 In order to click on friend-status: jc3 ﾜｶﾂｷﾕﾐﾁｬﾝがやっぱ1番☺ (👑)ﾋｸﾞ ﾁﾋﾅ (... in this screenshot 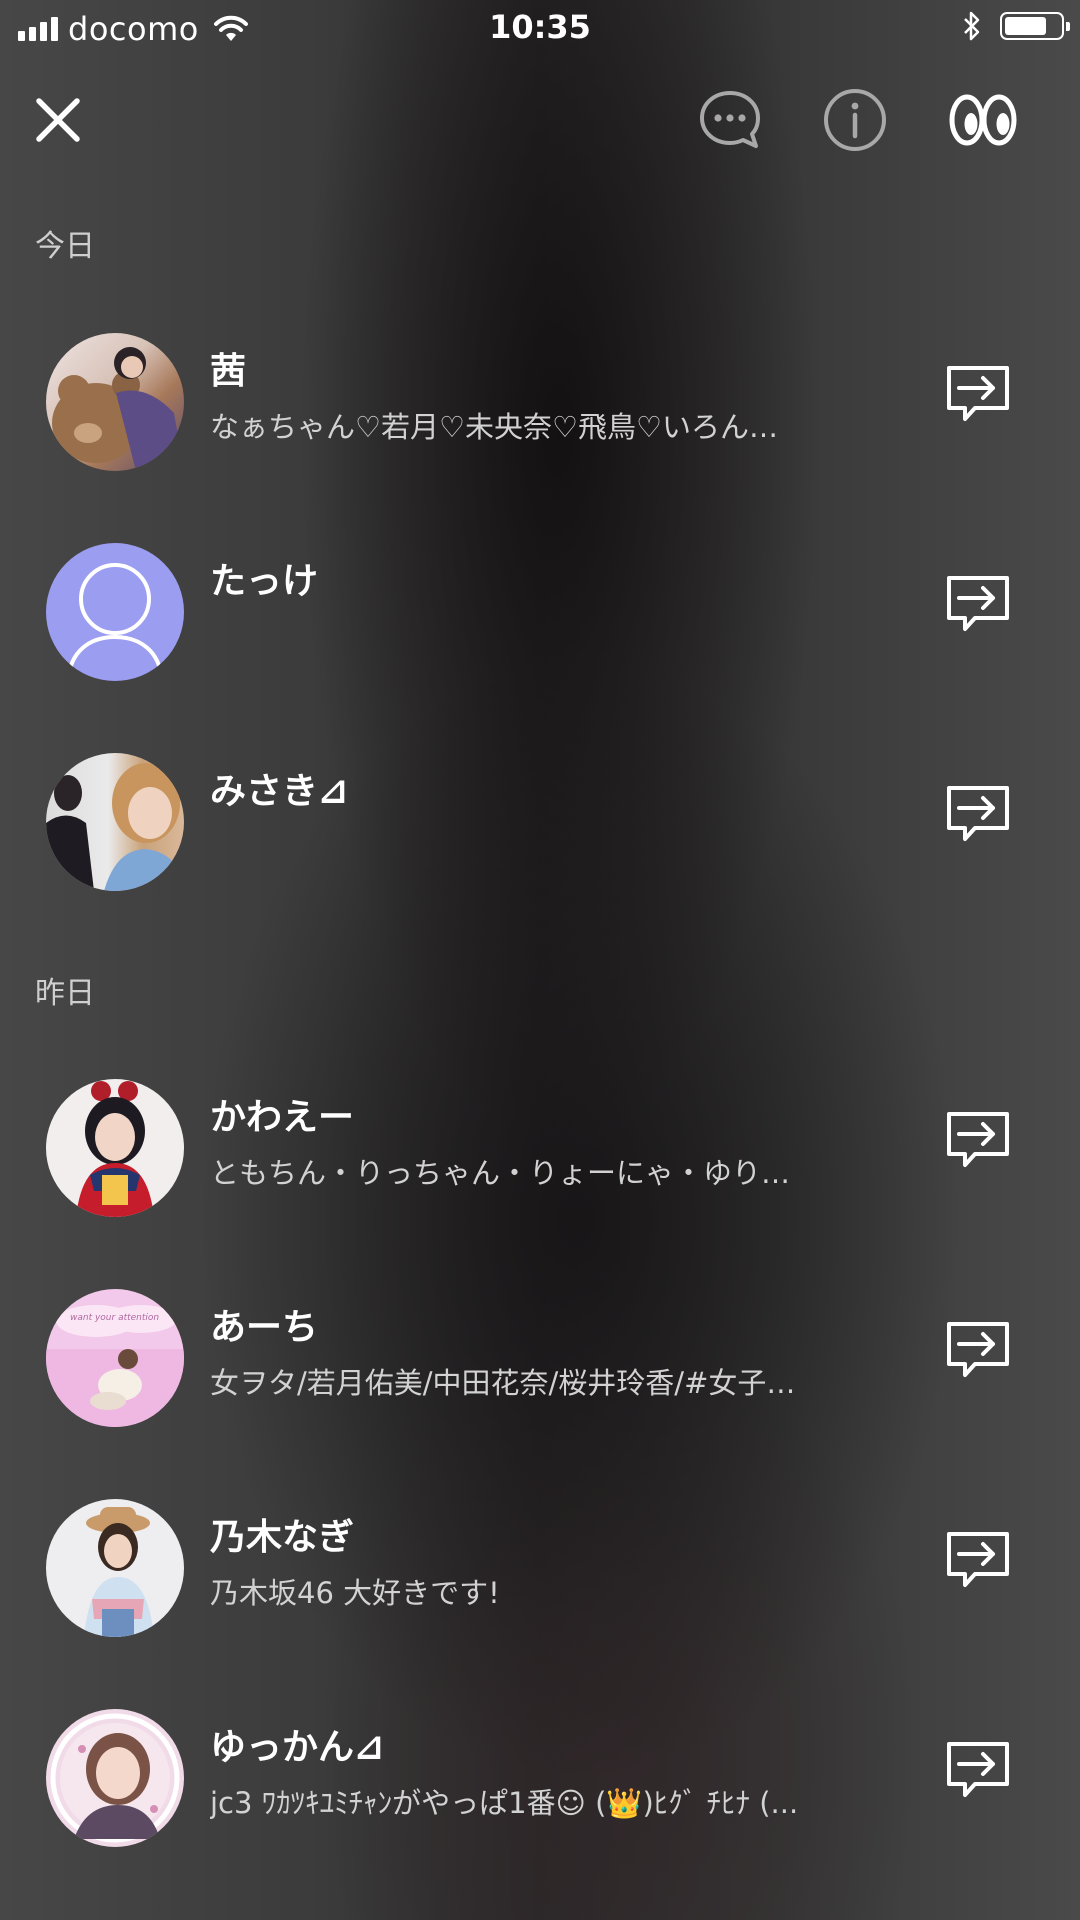, I will do `click(504, 1803)`.